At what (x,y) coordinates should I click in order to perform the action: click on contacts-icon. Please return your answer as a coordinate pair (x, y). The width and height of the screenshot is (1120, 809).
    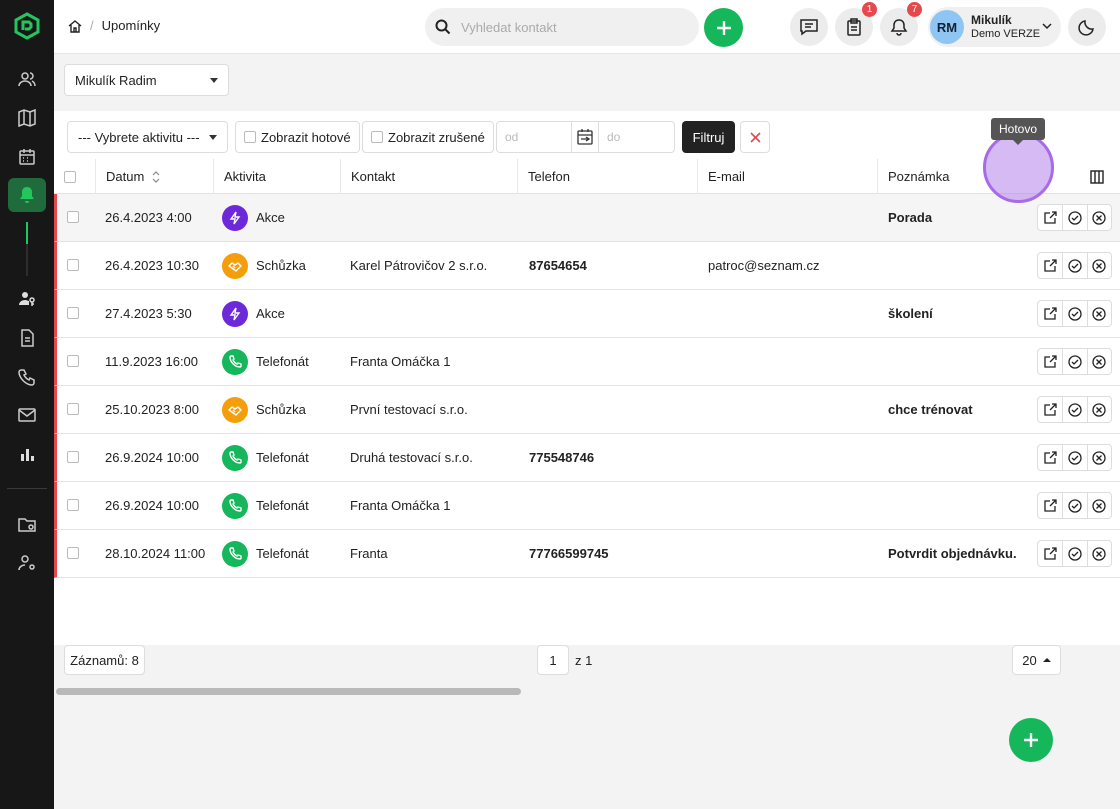
    Looking at the image, I should click on (27, 79).